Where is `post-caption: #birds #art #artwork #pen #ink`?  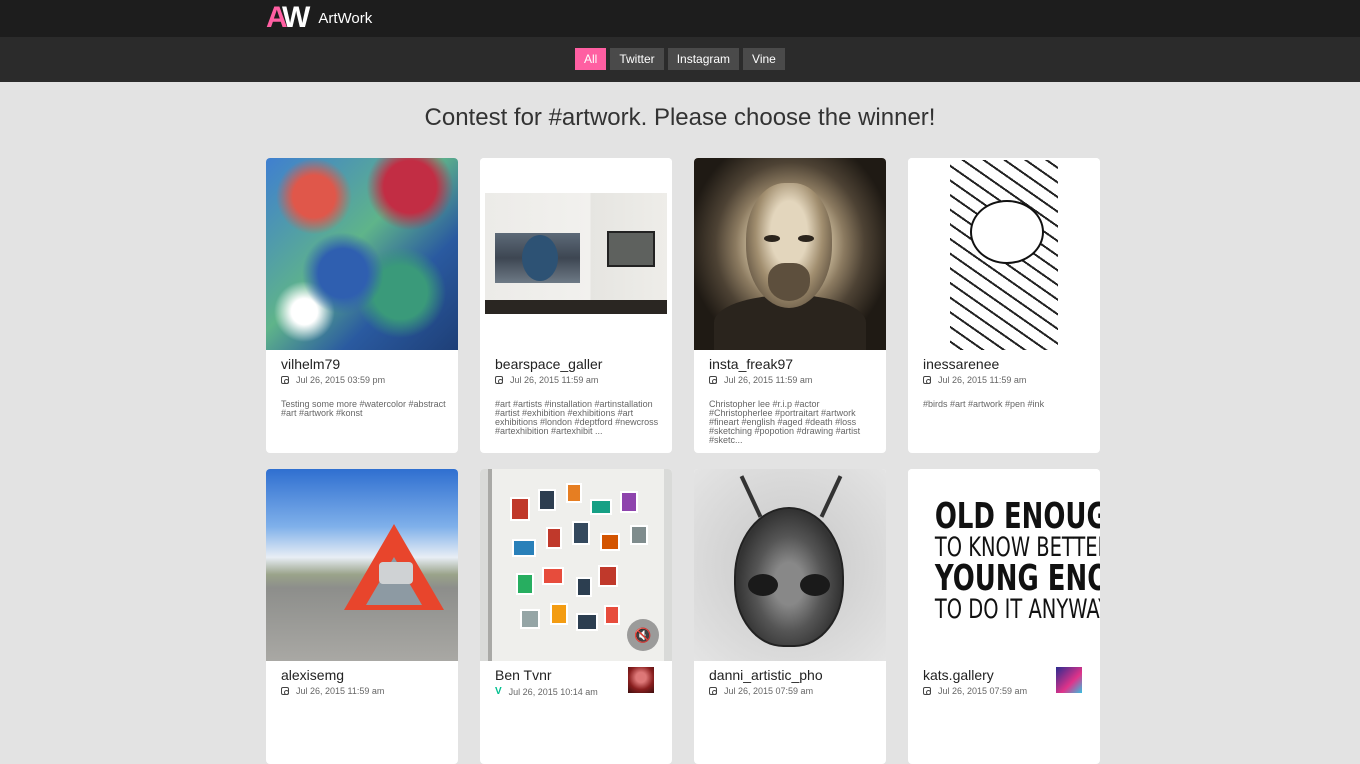 post-caption: #birds #art #artwork #pen #ink is located at coordinates (984, 404).